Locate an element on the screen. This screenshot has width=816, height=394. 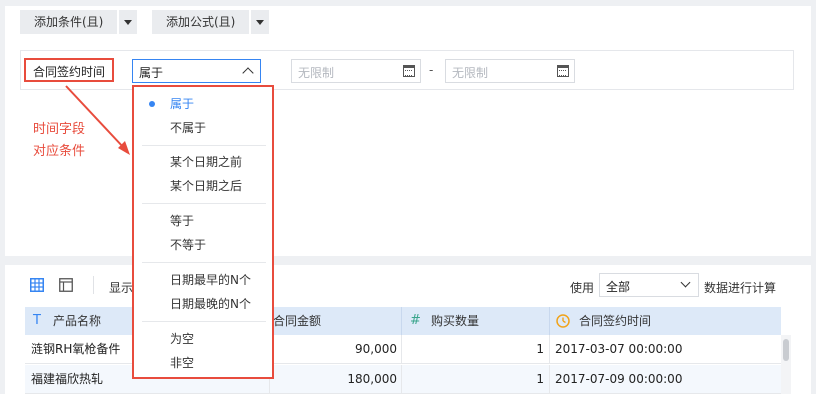
use-label: 使用 is located at coordinates (582, 288).